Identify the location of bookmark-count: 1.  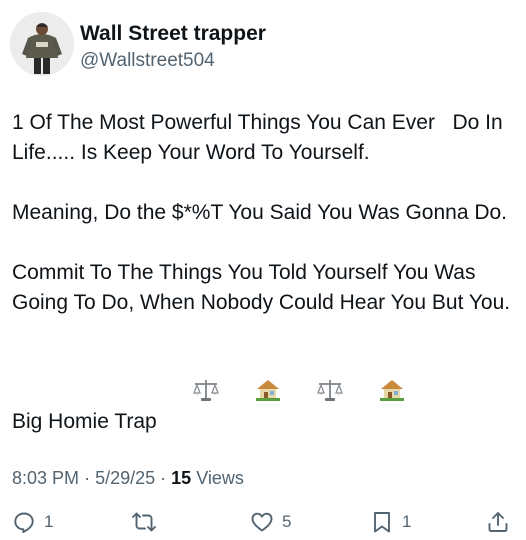
(407, 521).